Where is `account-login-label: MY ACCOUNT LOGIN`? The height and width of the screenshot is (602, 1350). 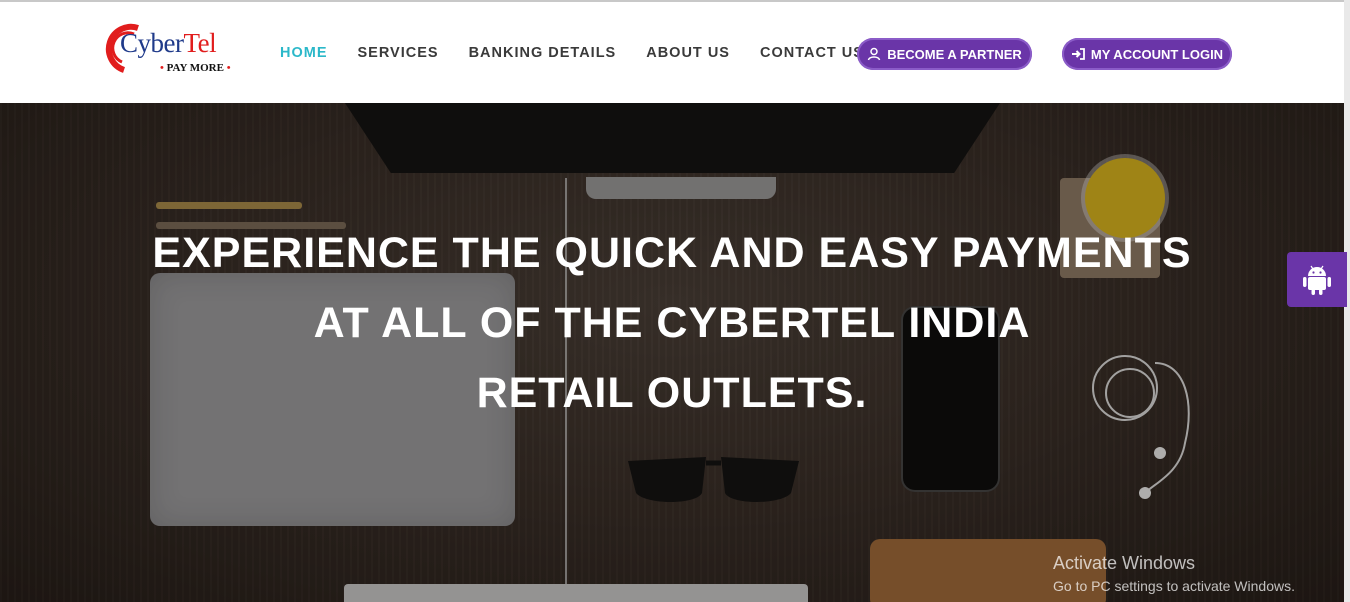
account-login-label: MY ACCOUNT LOGIN is located at coordinates (1157, 54).